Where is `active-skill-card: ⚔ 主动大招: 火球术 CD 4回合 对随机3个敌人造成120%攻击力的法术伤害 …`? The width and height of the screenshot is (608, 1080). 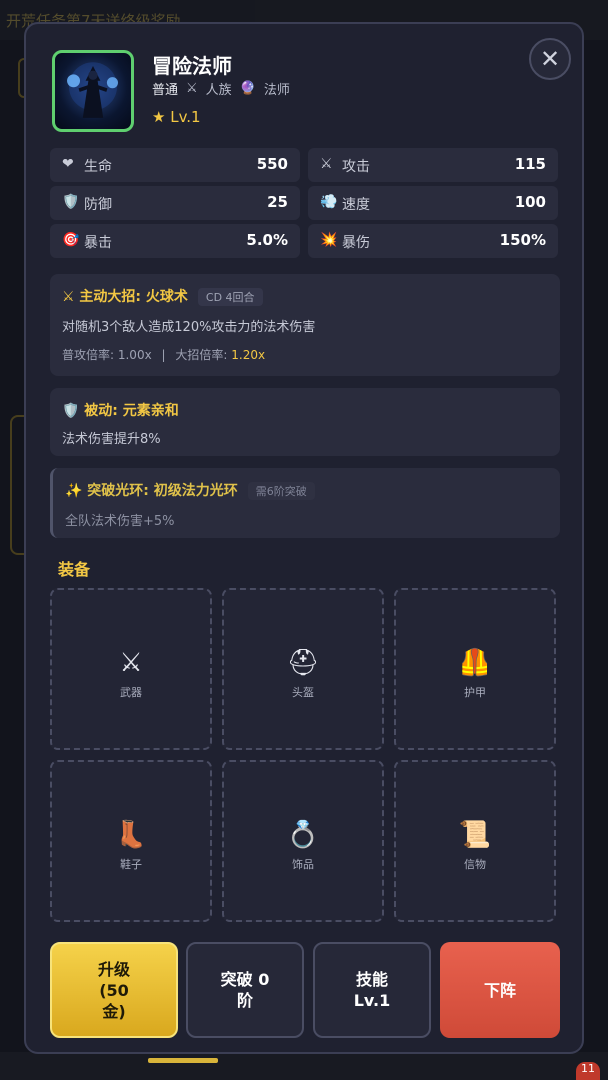 active-skill-card: ⚔ 主动大招: 火球术 CD 4回合 对随机3个敌人造成120%攻击力的法术伤害 … is located at coordinates (305, 325).